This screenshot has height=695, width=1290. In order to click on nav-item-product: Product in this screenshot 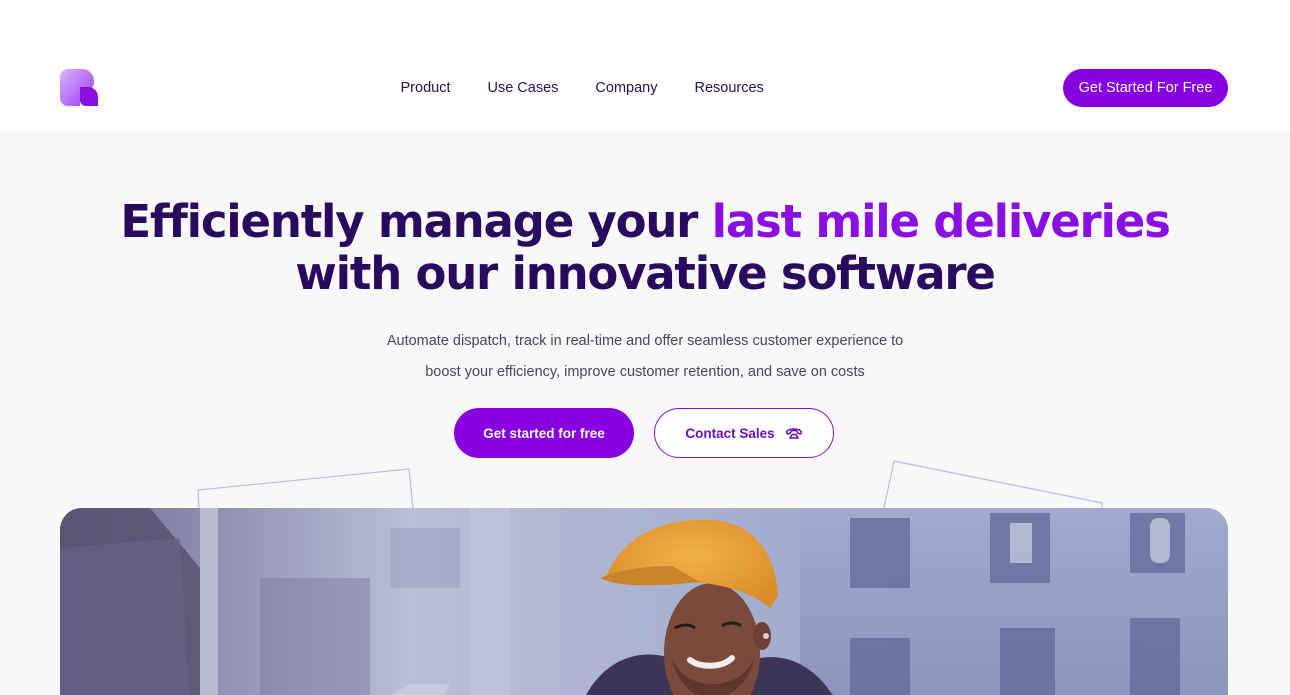, I will do `click(425, 88)`.